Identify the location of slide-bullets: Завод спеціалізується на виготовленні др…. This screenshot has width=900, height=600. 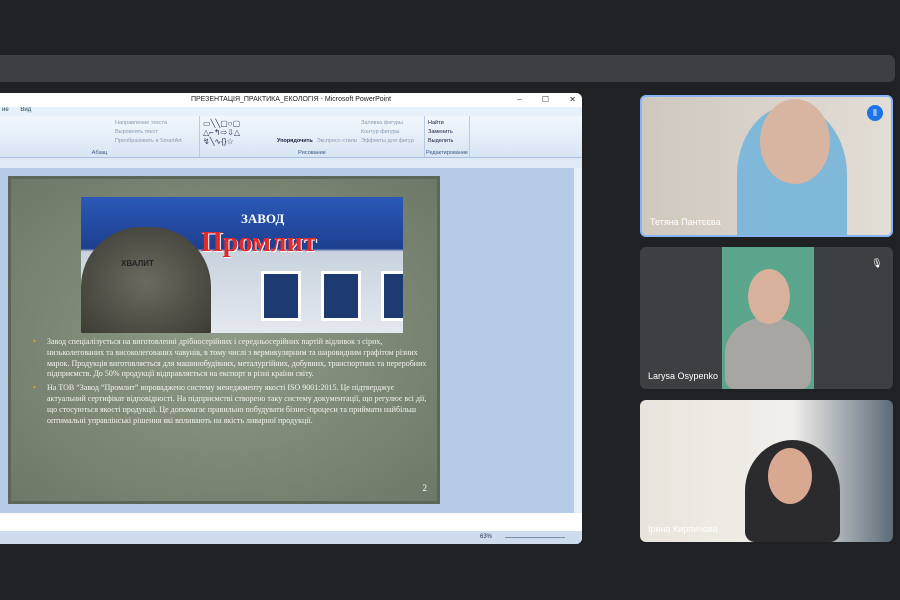
(230, 383).